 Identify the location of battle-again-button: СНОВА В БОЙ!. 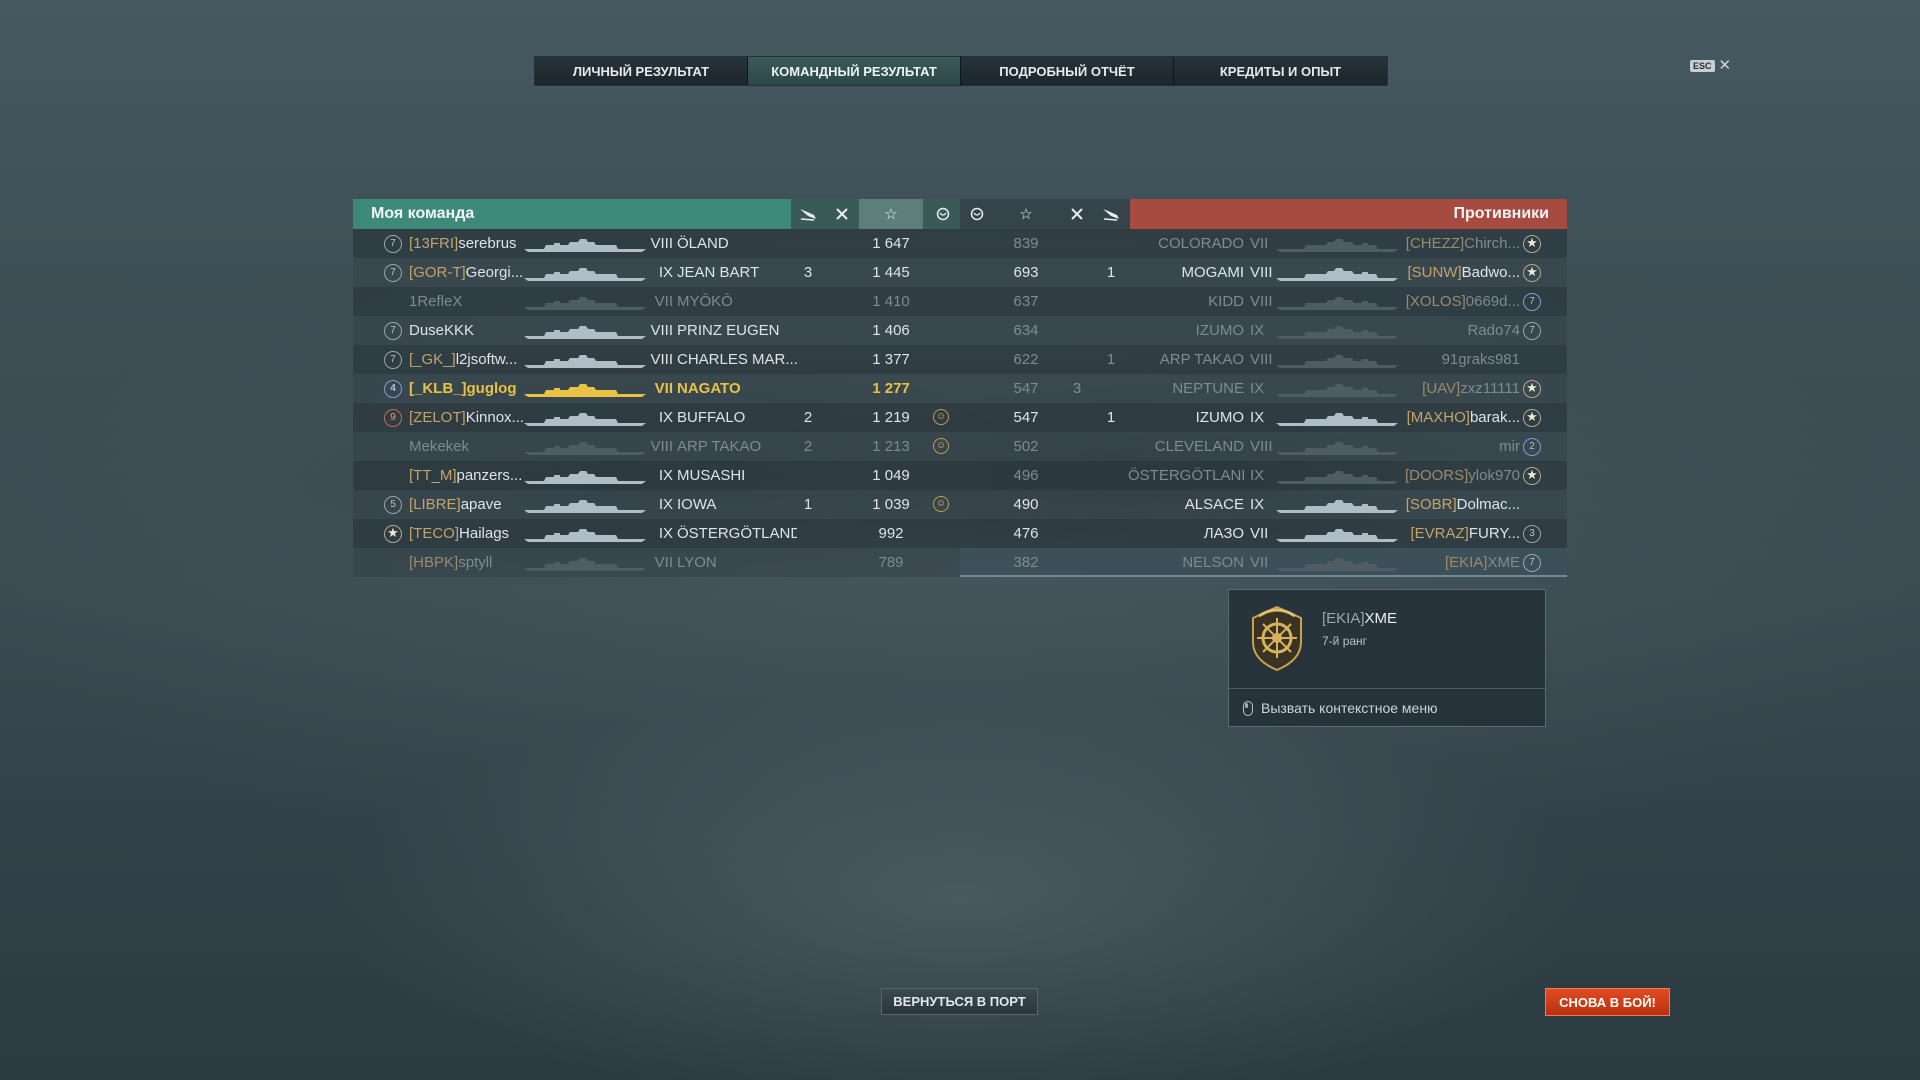
(1607, 1002).